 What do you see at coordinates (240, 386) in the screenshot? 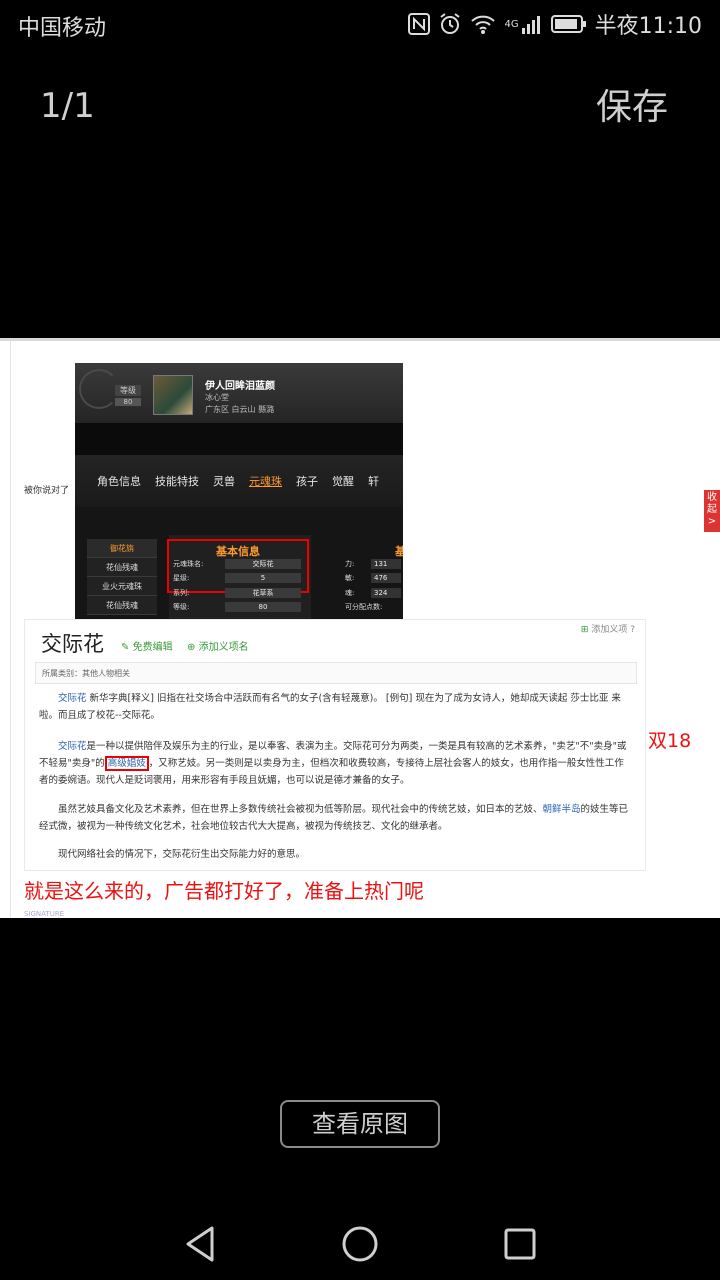
I see `character-name: 伊人回眸泪蓝颜` at bounding box center [240, 386].